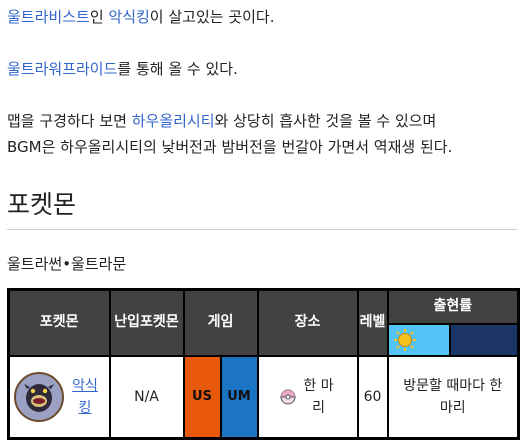 The height and width of the screenshot is (445, 532). I want to click on time-day-cell, so click(418, 339).